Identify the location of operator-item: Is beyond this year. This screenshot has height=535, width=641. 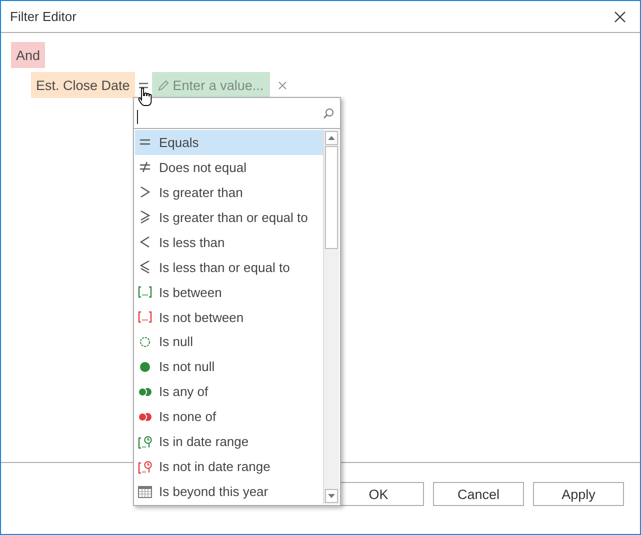
(229, 491).